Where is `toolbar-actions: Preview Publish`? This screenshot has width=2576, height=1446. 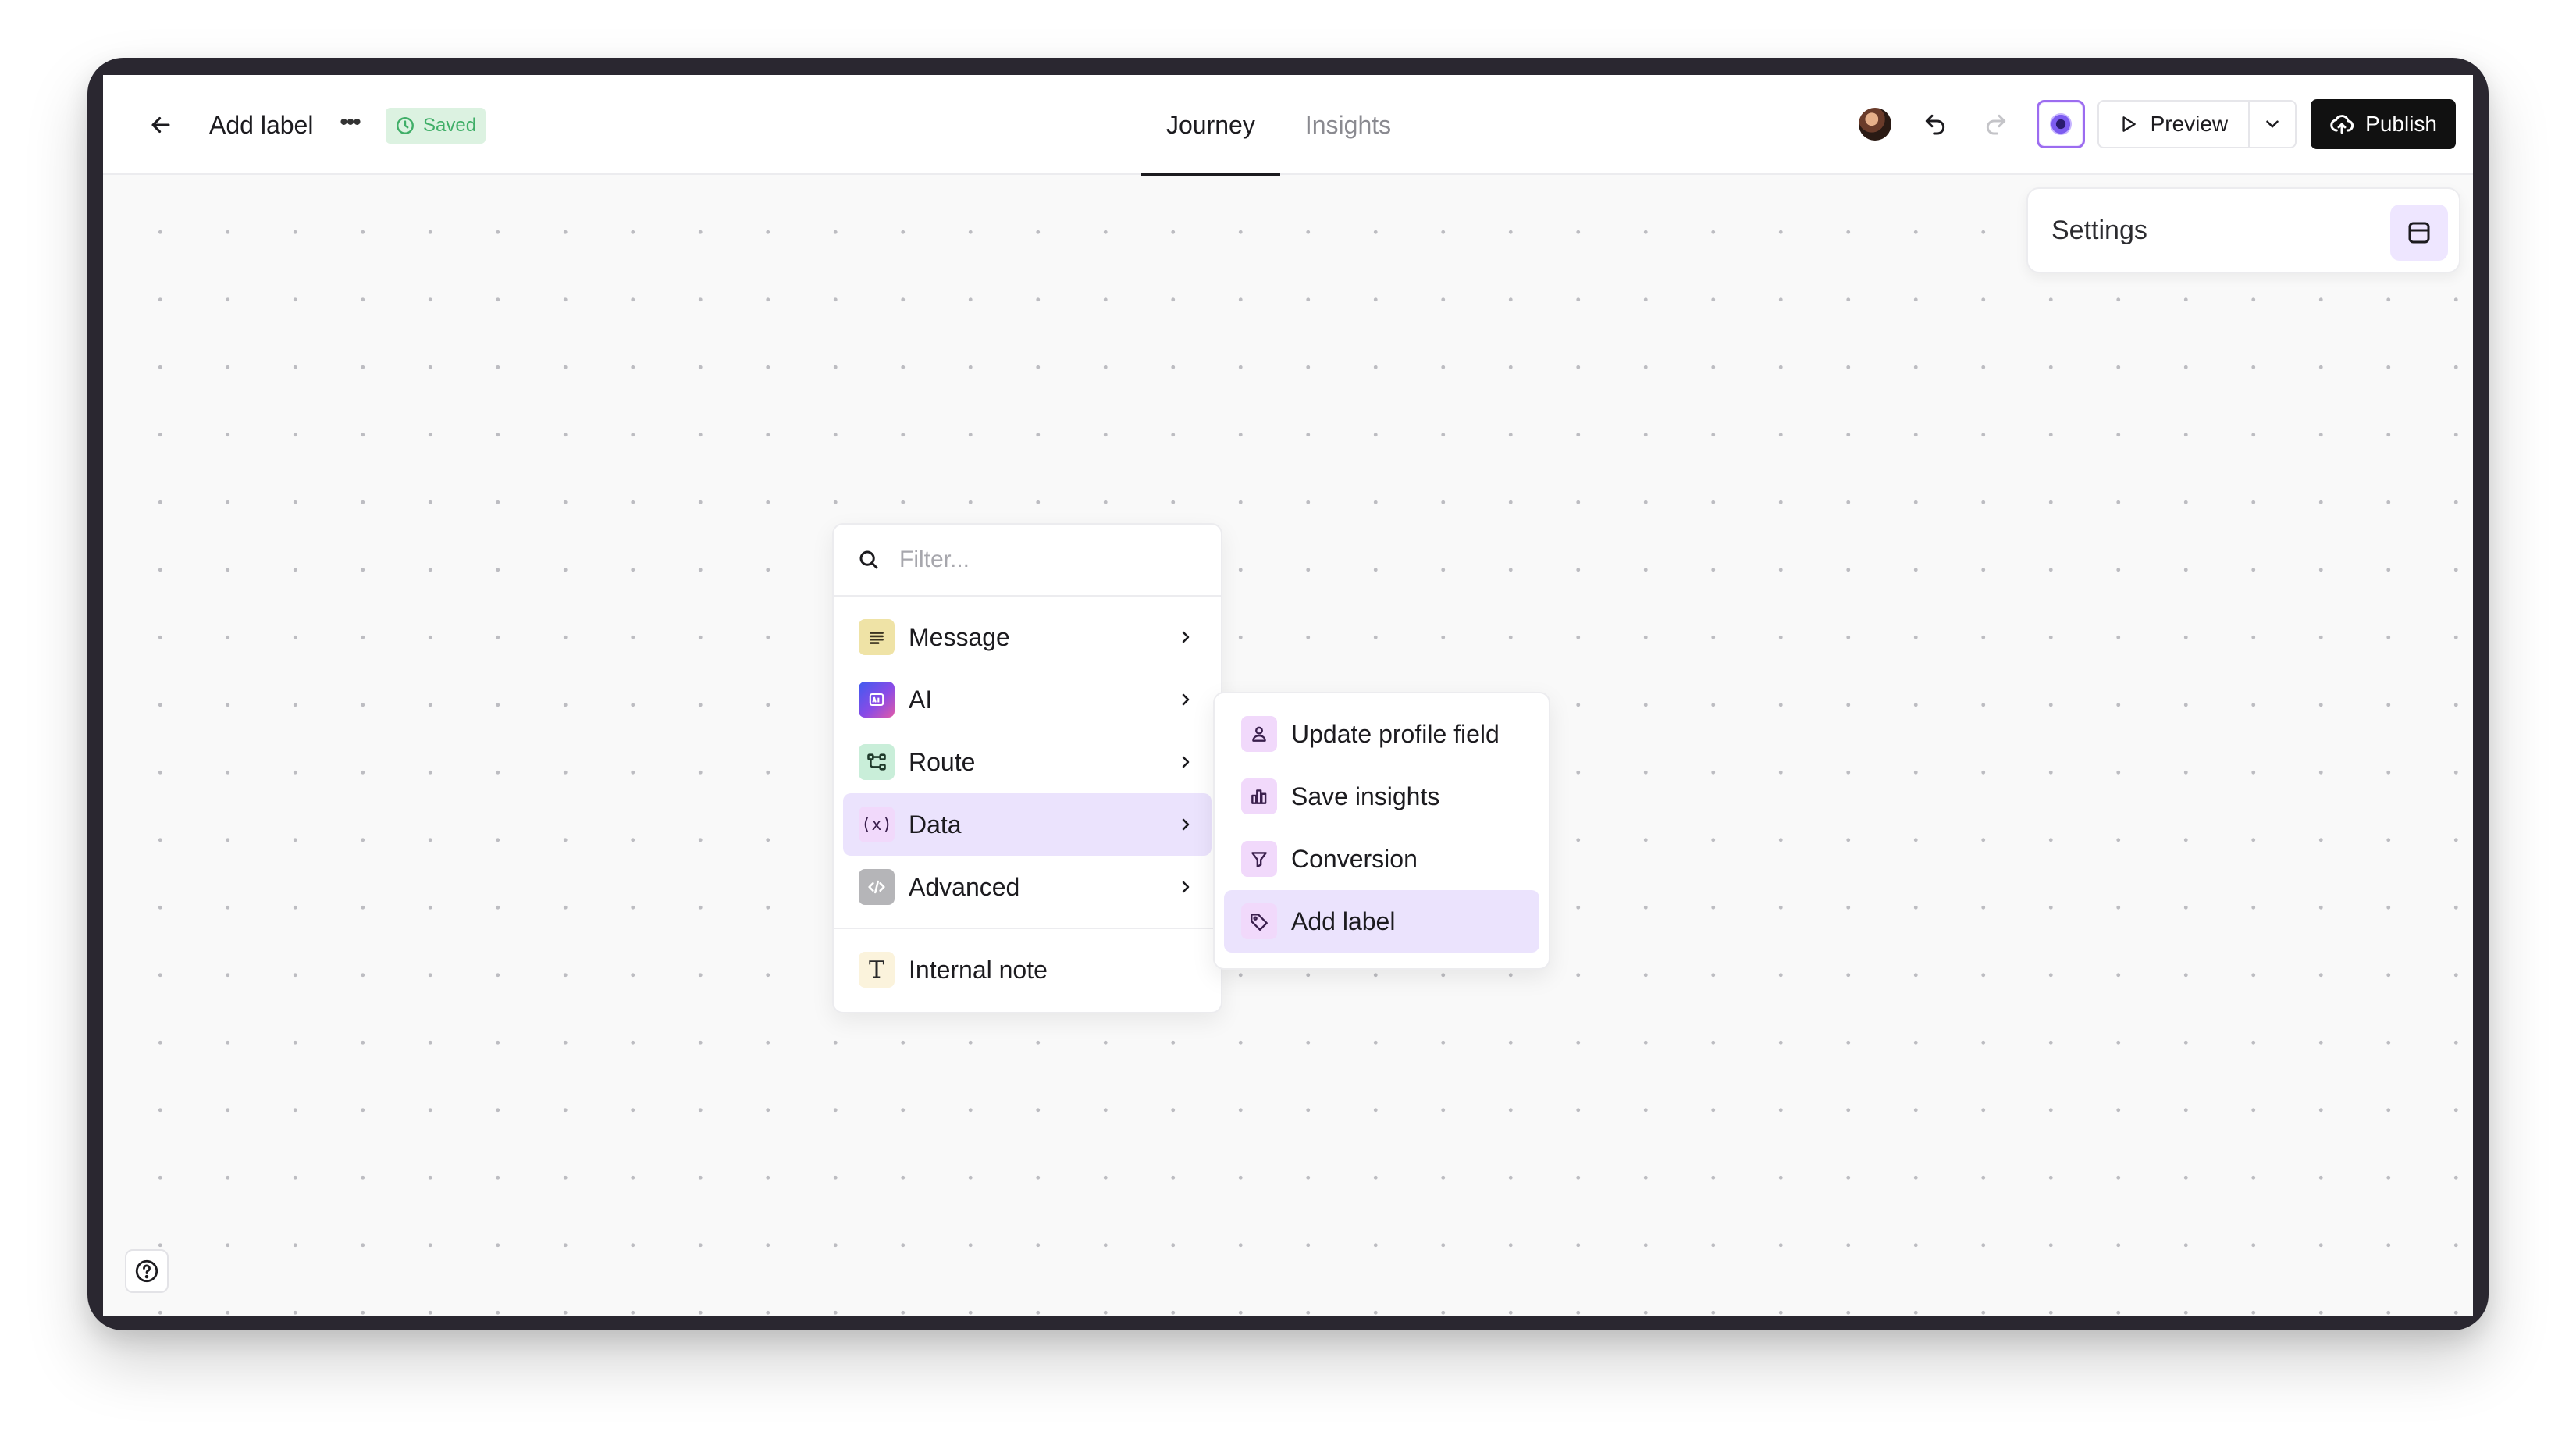
toolbar-actions: Preview Publish is located at coordinates (2157, 124).